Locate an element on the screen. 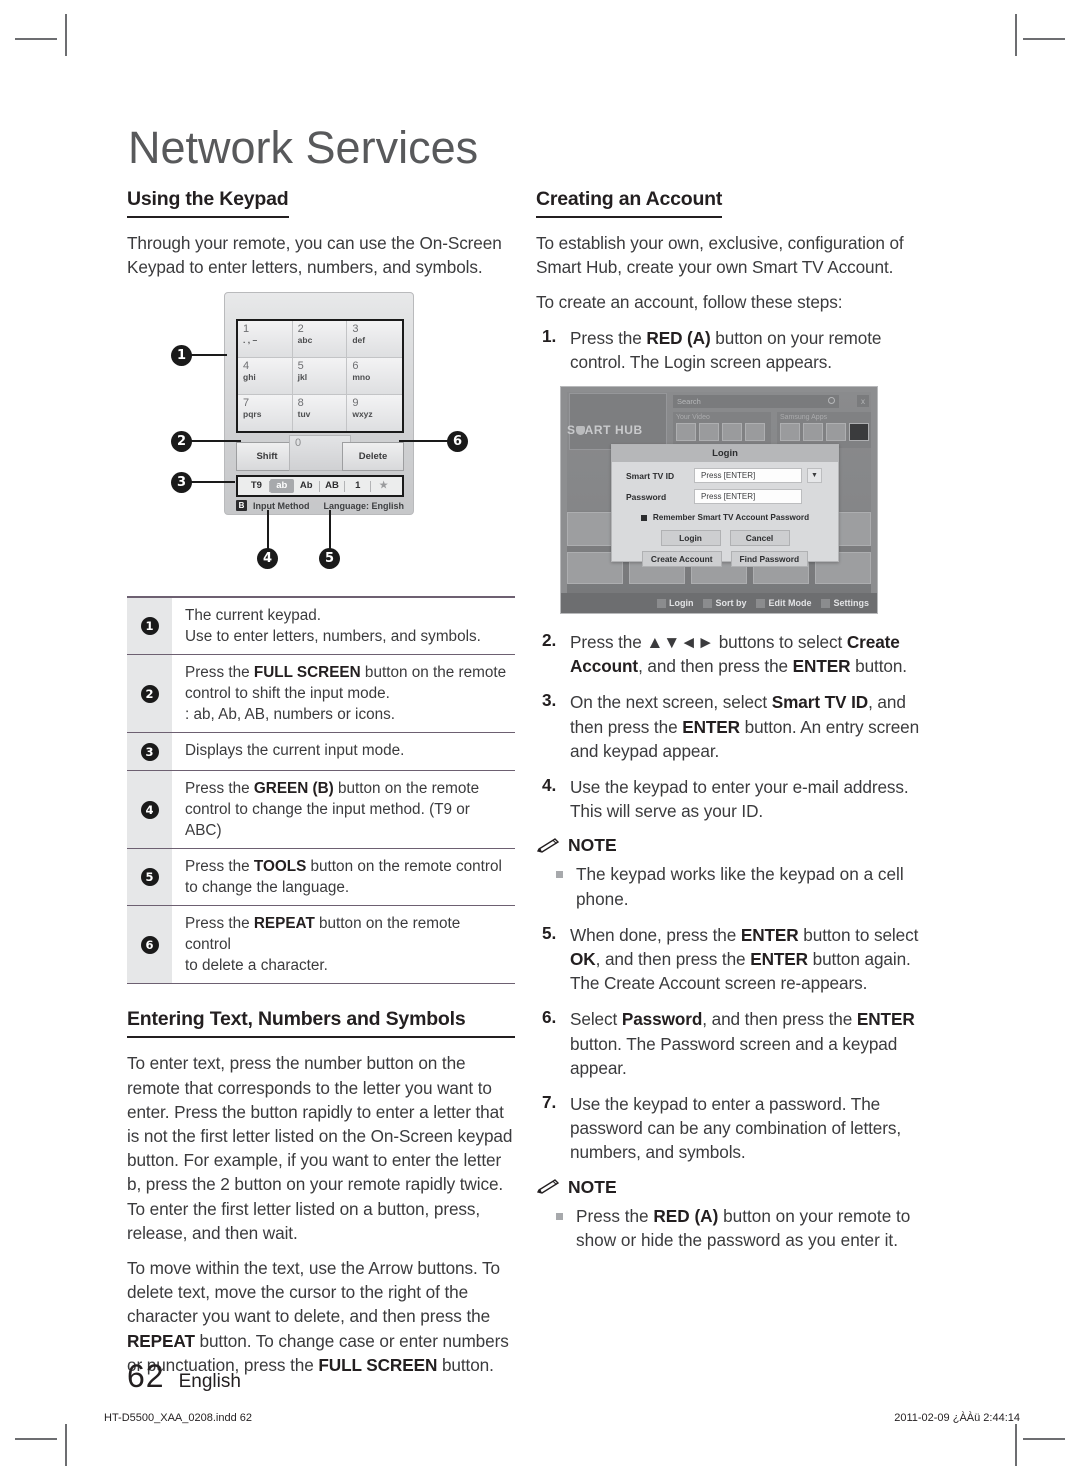 This screenshot has height=1479, width=1080. login-dialog-title: Login is located at coordinates (725, 454).